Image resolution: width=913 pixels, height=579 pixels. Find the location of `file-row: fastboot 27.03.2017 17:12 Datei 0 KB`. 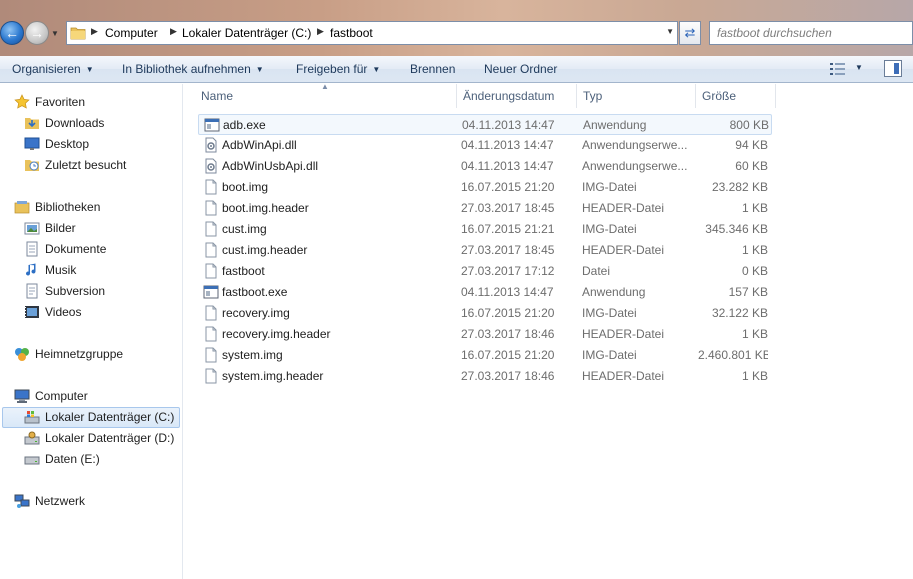

file-row: fastboot 27.03.2017 17:12 Datei 0 KB is located at coordinates (485, 271).